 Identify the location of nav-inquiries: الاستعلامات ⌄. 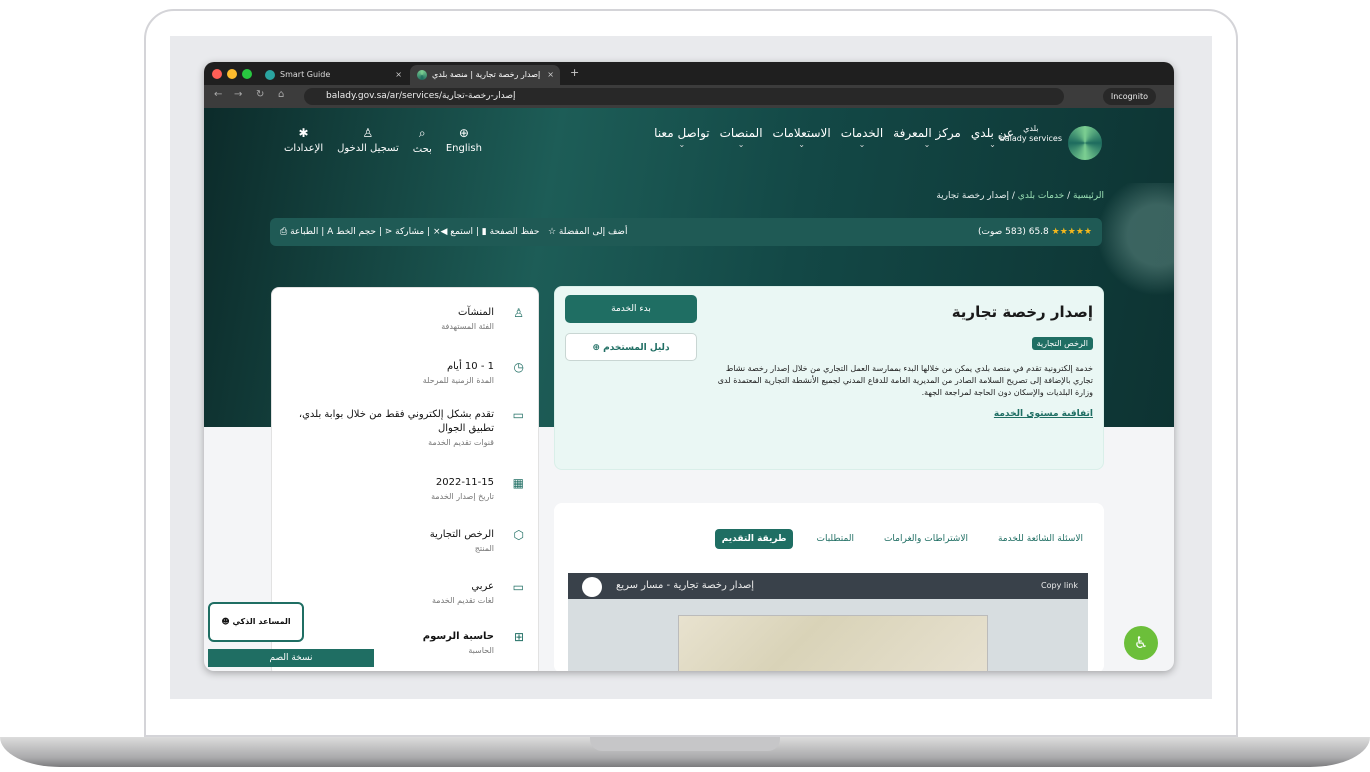
(802, 137).